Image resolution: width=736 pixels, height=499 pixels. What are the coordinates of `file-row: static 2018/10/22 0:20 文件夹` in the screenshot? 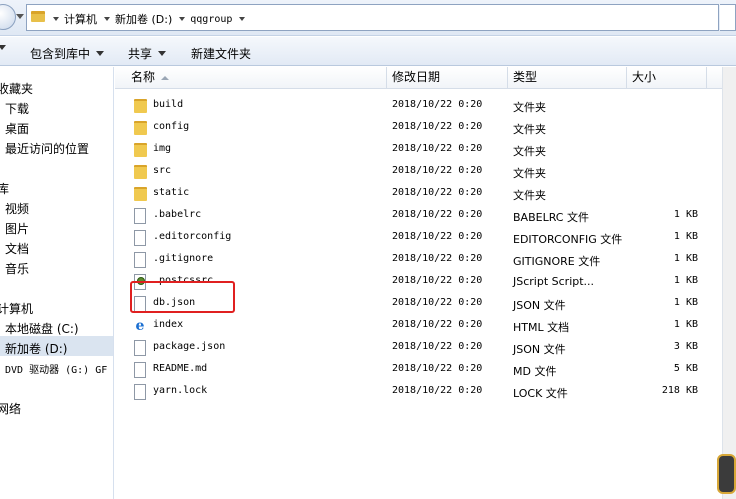 It's located at (415, 194).